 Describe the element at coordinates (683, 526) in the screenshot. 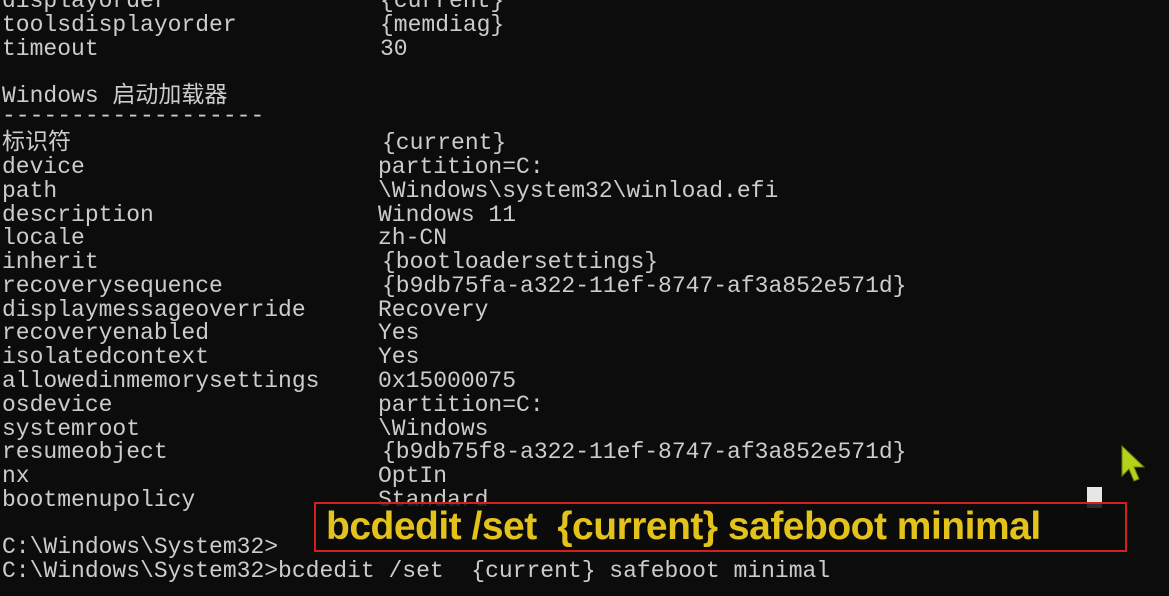

I see `caption-text: bcdedit /set {current} safeboot minimal` at that location.